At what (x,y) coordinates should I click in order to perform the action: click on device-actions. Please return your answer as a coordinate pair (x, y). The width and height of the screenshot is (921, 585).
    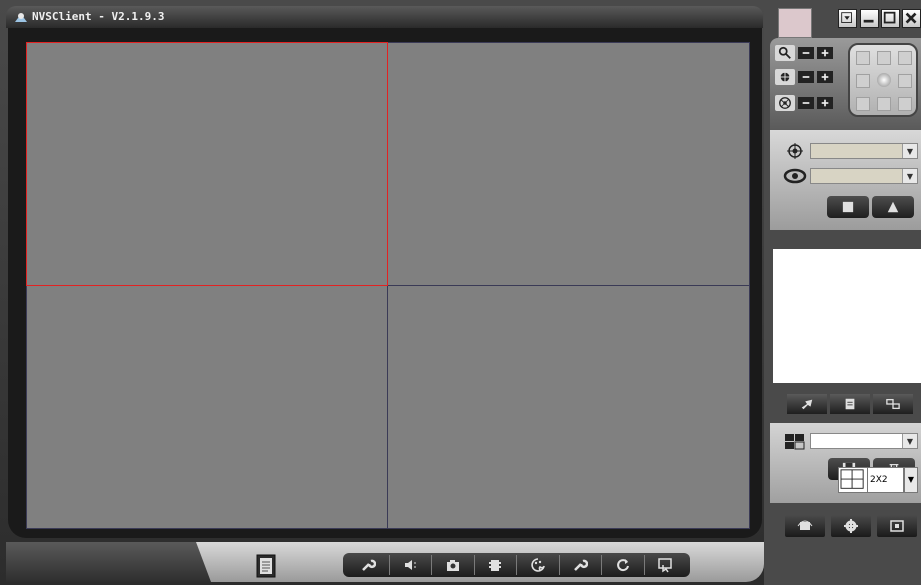
    Looking at the image, I should click on (850, 404).